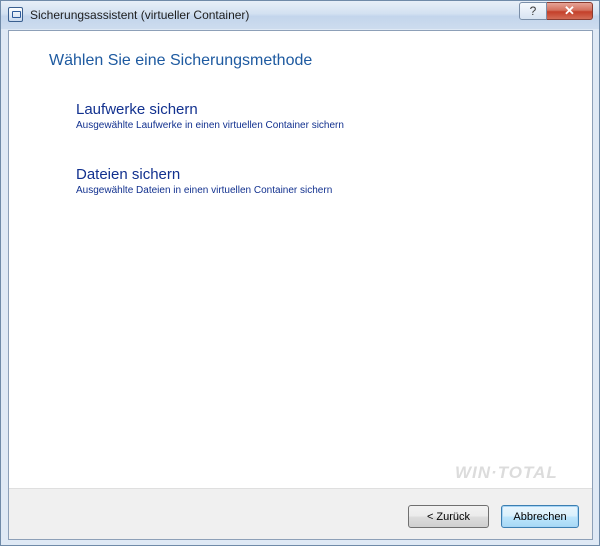 The height and width of the screenshot is (546, 600). I want to click on question-icon: ?, so click(533, 11).